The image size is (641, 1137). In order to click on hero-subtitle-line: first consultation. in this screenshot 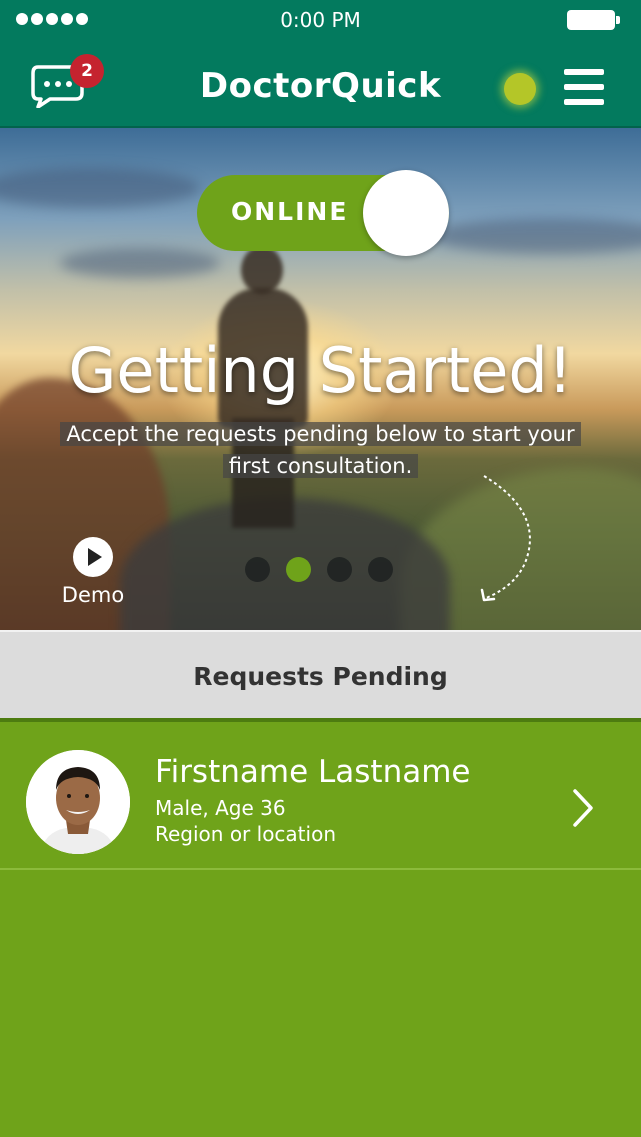, I will do `click(320, 466)`.